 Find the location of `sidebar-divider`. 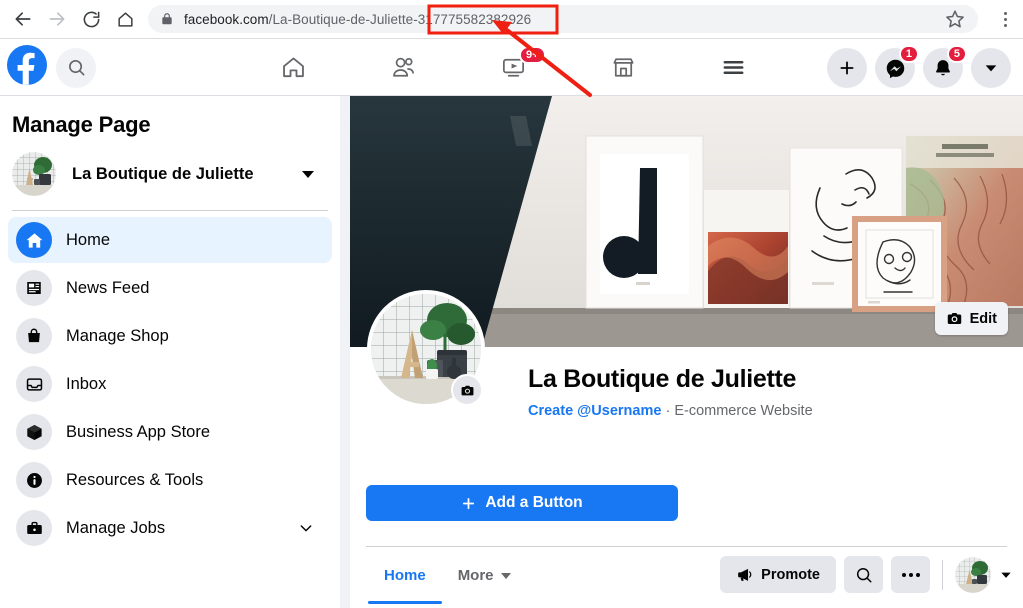

sidebar-divider is located at coordinates (170, 210).